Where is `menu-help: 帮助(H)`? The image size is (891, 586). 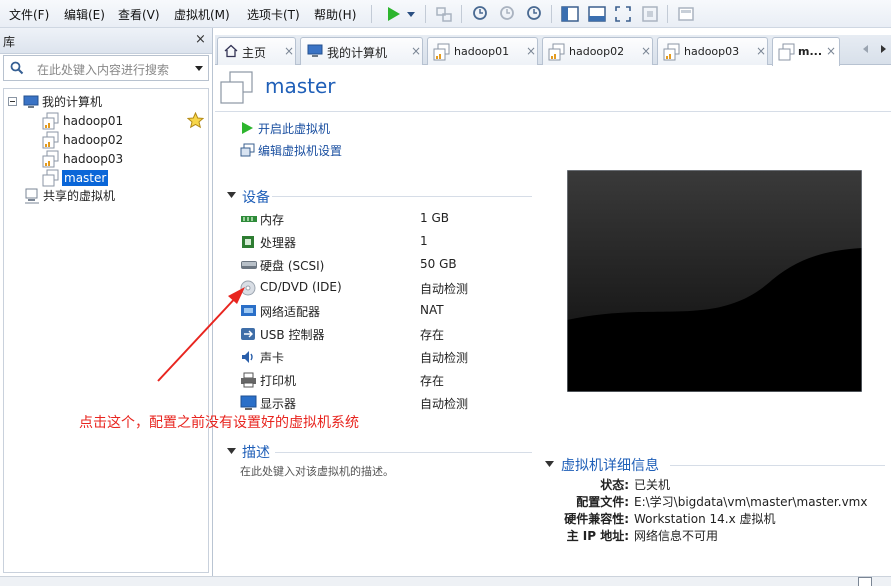
menu-help: 帮助(H) is located at coordinates (335, 14).